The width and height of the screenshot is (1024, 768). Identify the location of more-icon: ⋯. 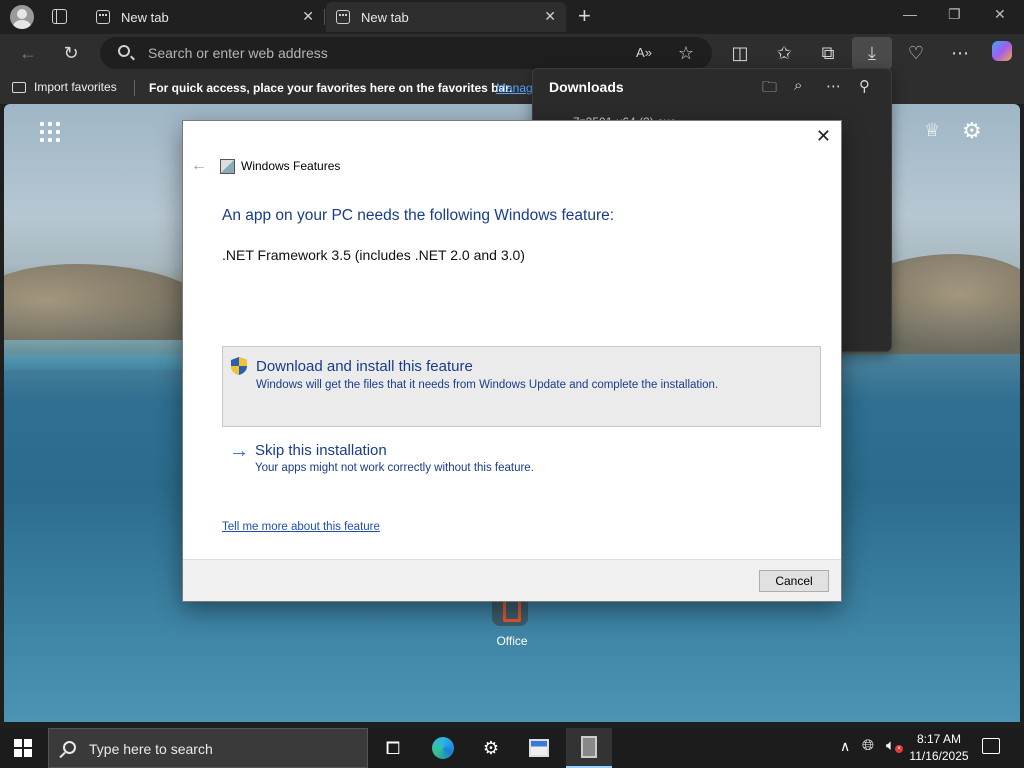
(960, 53).